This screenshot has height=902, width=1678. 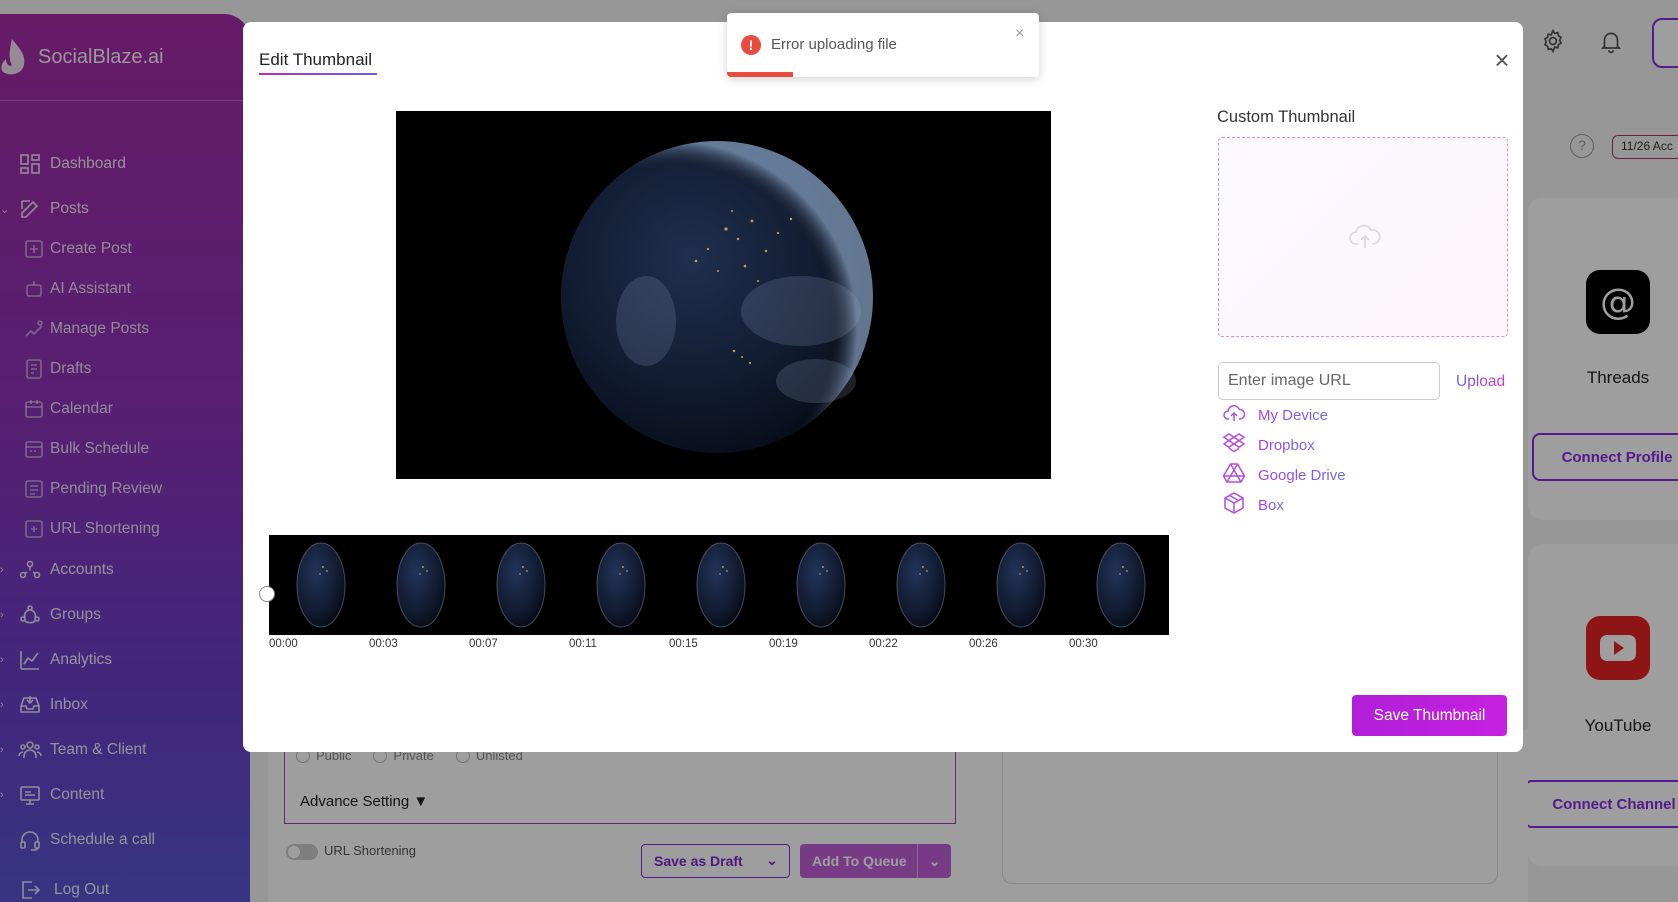 What do you see at coordinates (1286, 117) in the screenshot?
I see `custom-thumbnail-title: Custom Thumbnail` at bounding box center [1286, 117].